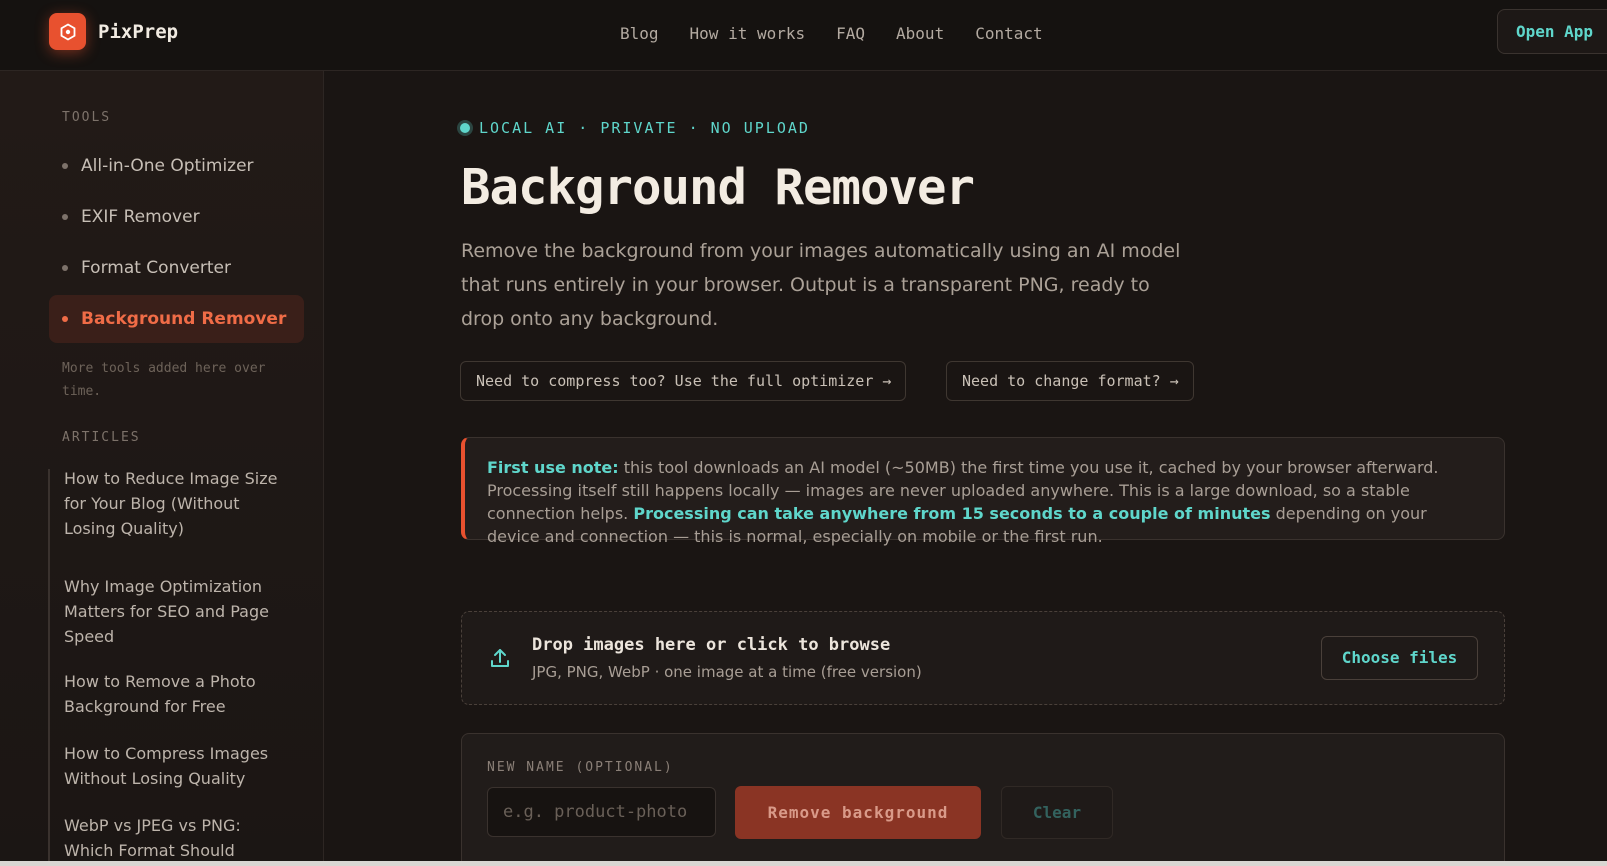 The image size is (1607, 866). I want to click on nav-contact: Contact, so click(1008, 33).